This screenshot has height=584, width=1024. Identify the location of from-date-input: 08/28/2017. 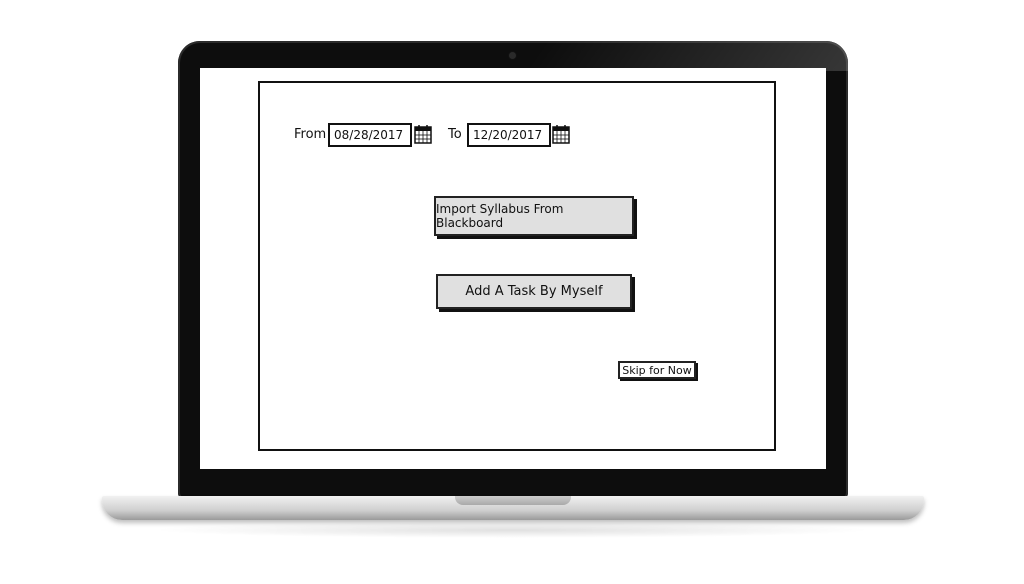
(370, 135).